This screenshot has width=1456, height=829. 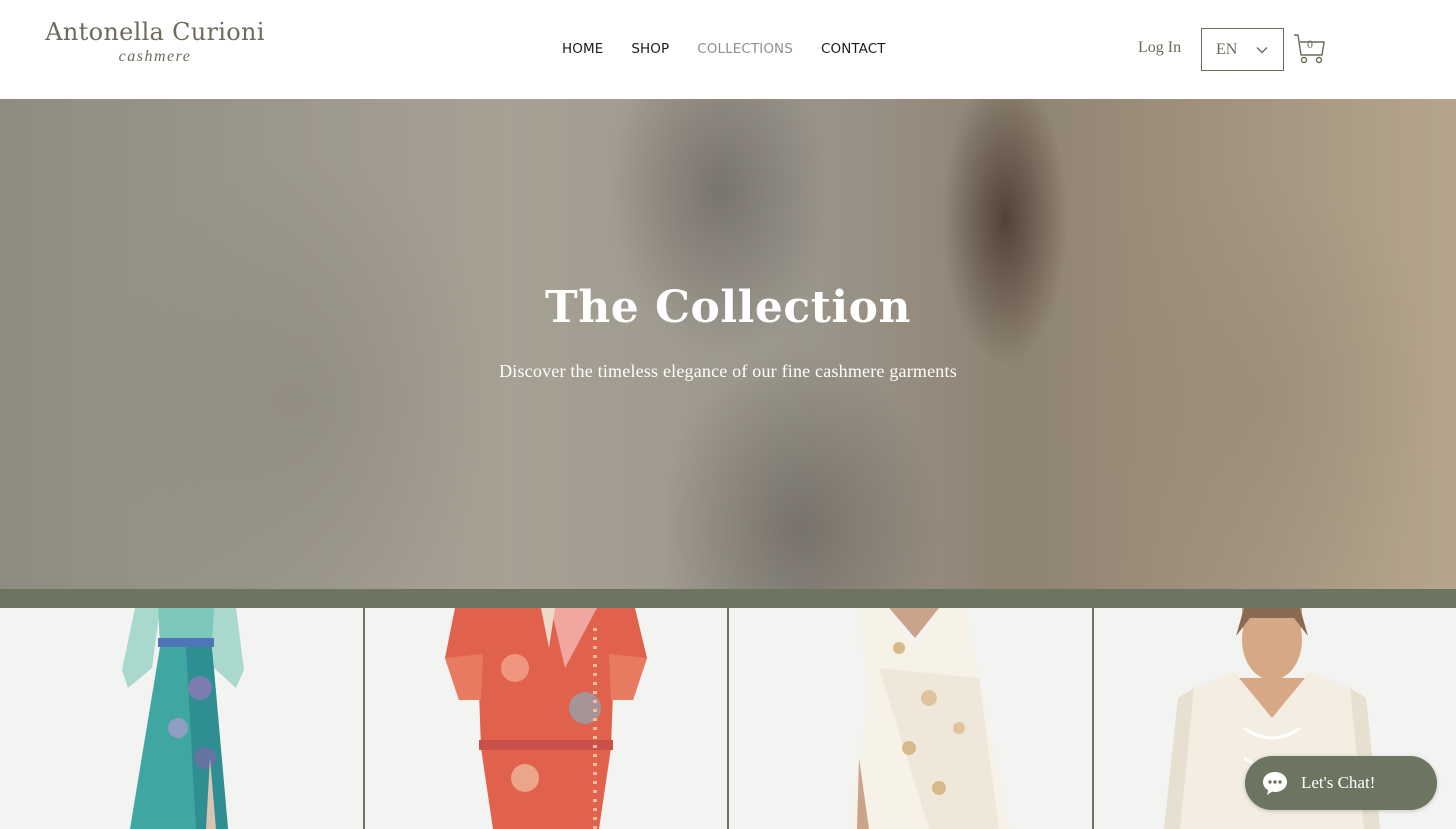 What do you see at coordinates (155, 32) in the screenshot?
I see `brand-name: Antonella Curioni` at bounding box center [155, 32].